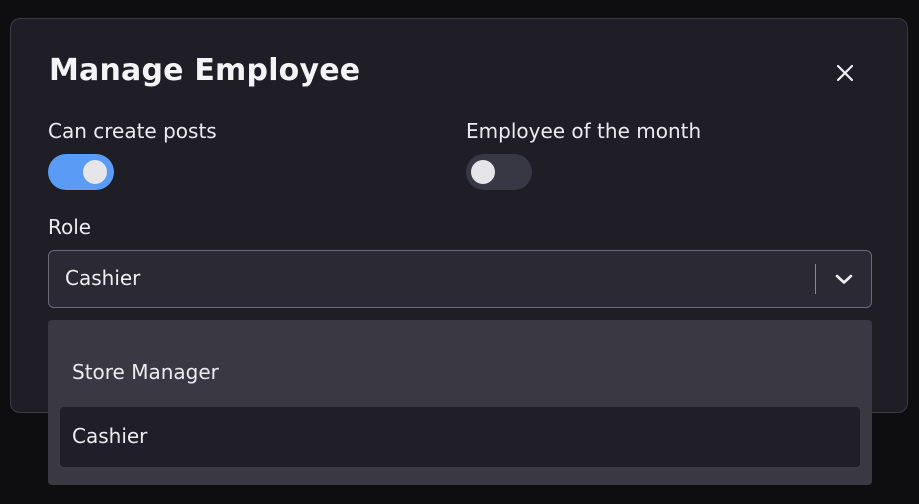  I want to click on employee-of-month-toggle, so click(499, 172).